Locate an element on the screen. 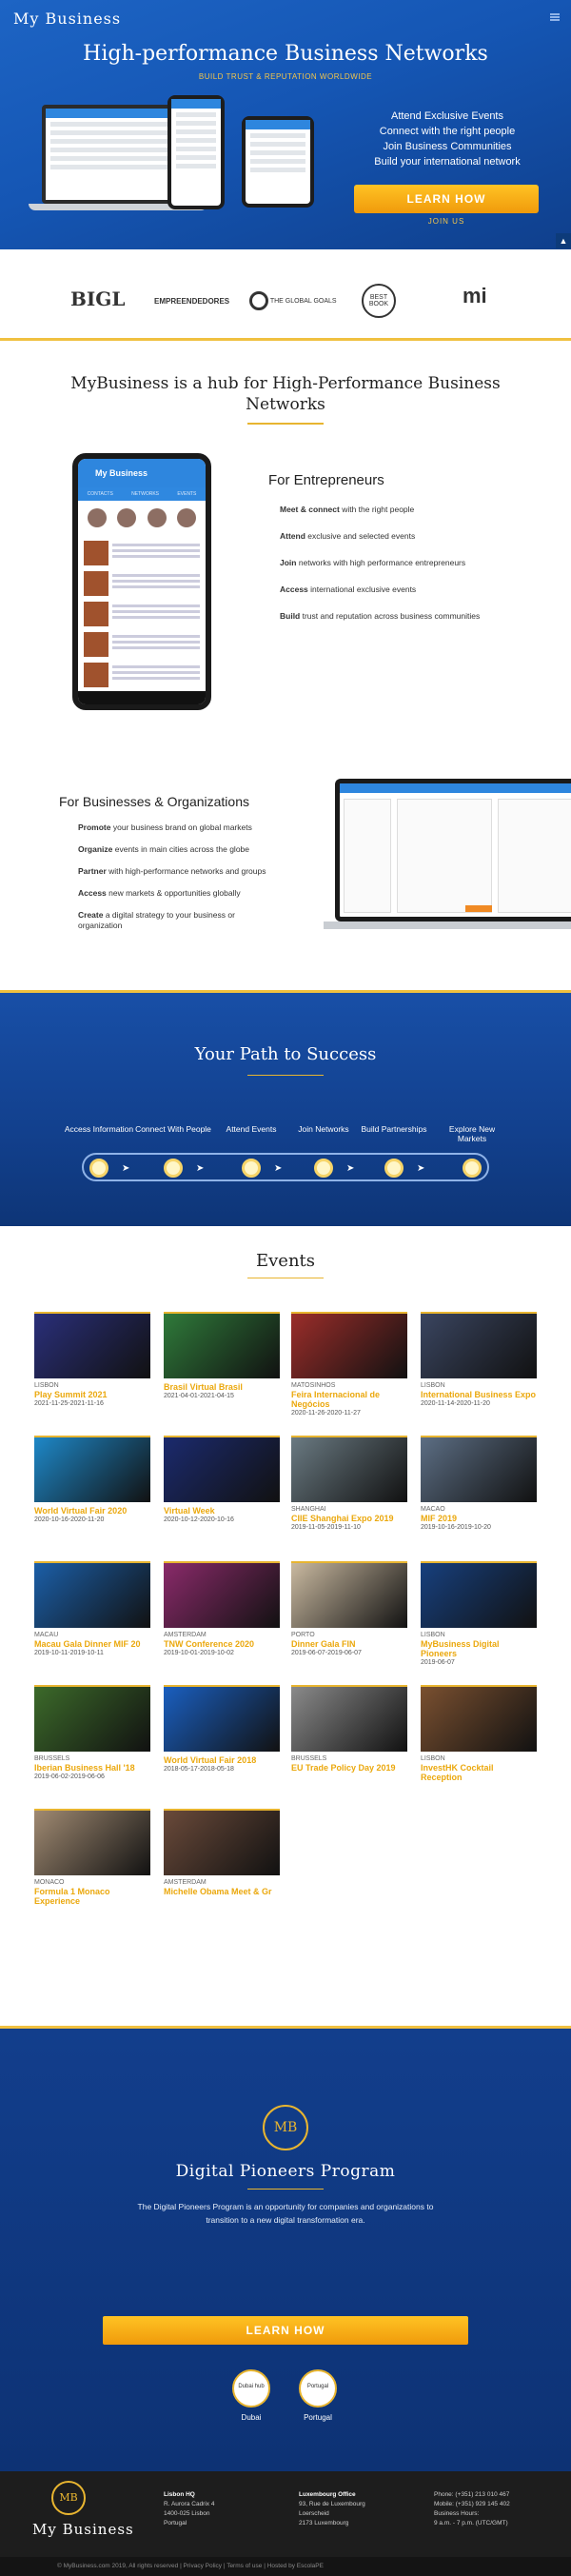 Image resolution: width=571 pixels, height=2576 pixels. site-logo: My Business is located at coordinates (67, 19).